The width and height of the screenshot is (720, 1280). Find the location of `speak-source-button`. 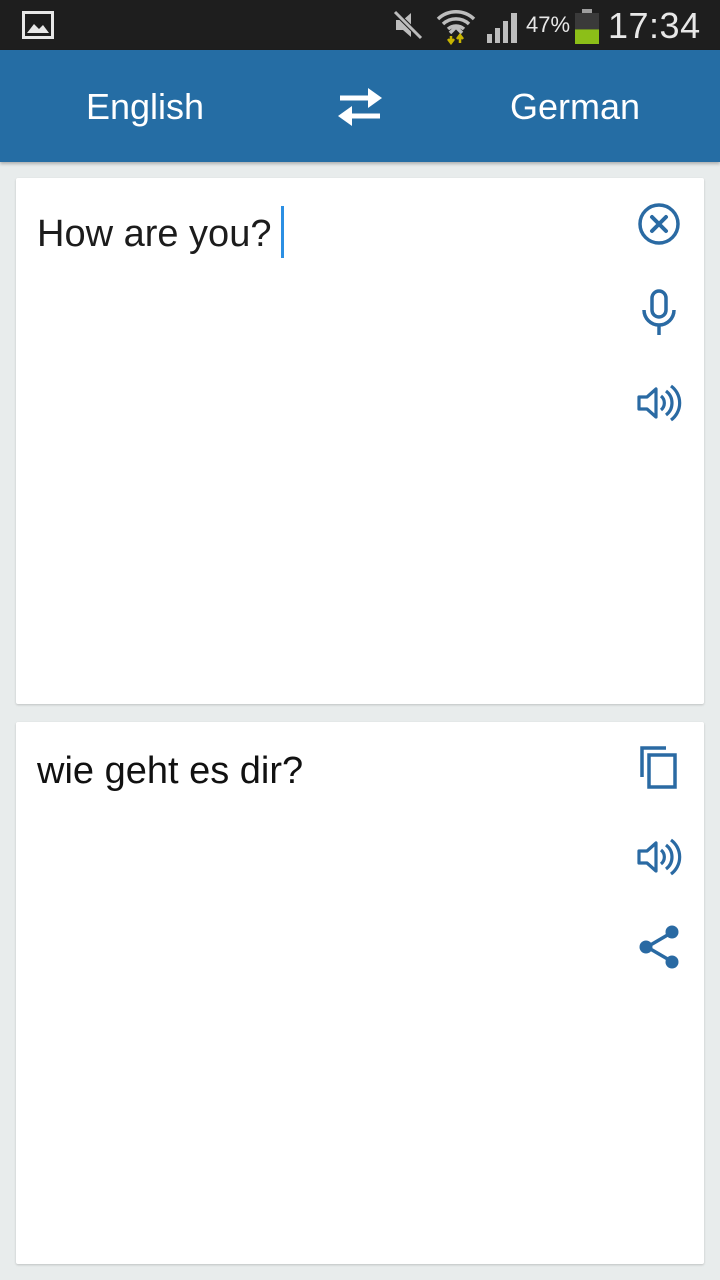

speak-source-button is located at coordinates (659, 403).